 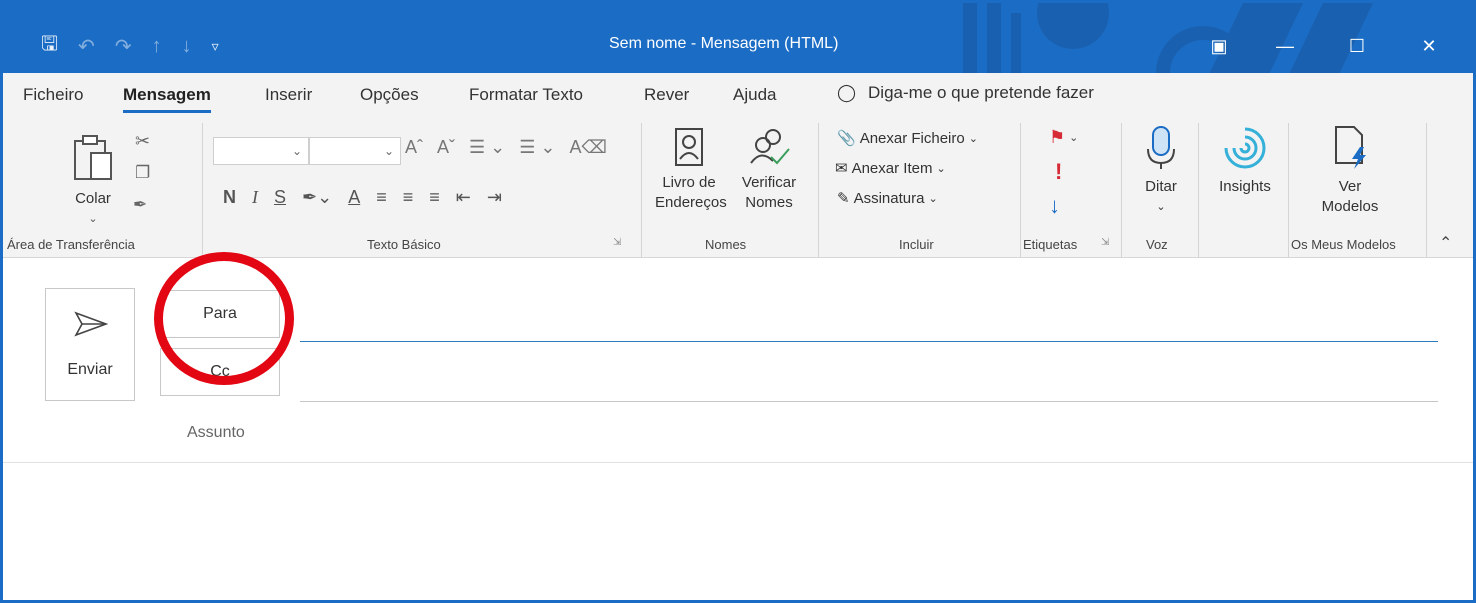 I want to click on check-names-button: Verificar Nomes, so click(x=769, y=170).